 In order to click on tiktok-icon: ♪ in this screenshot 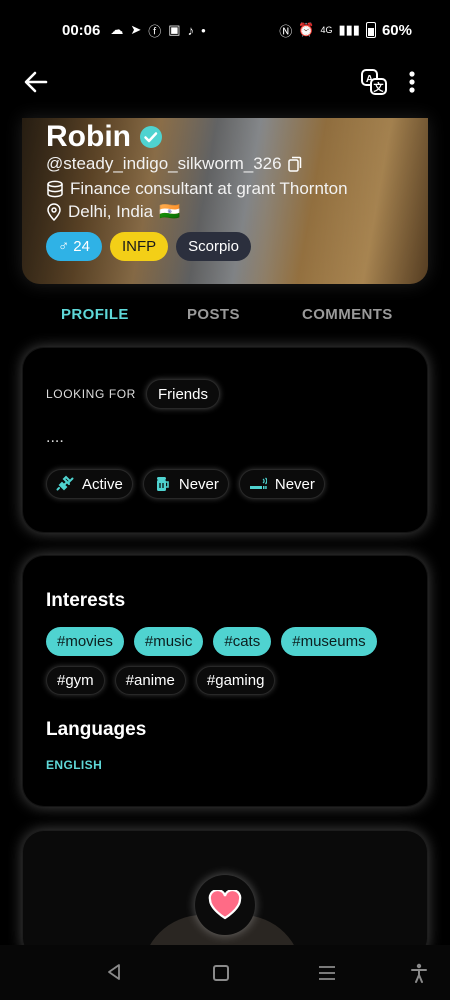, I will do `click(191, 30)`.